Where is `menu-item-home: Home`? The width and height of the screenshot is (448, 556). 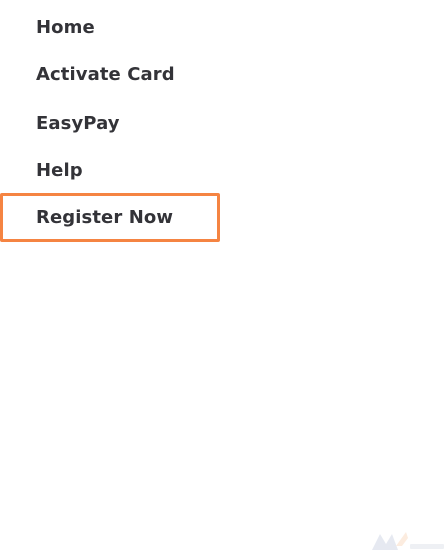 menu-item-home: Home is located at coordinates (65, 28).